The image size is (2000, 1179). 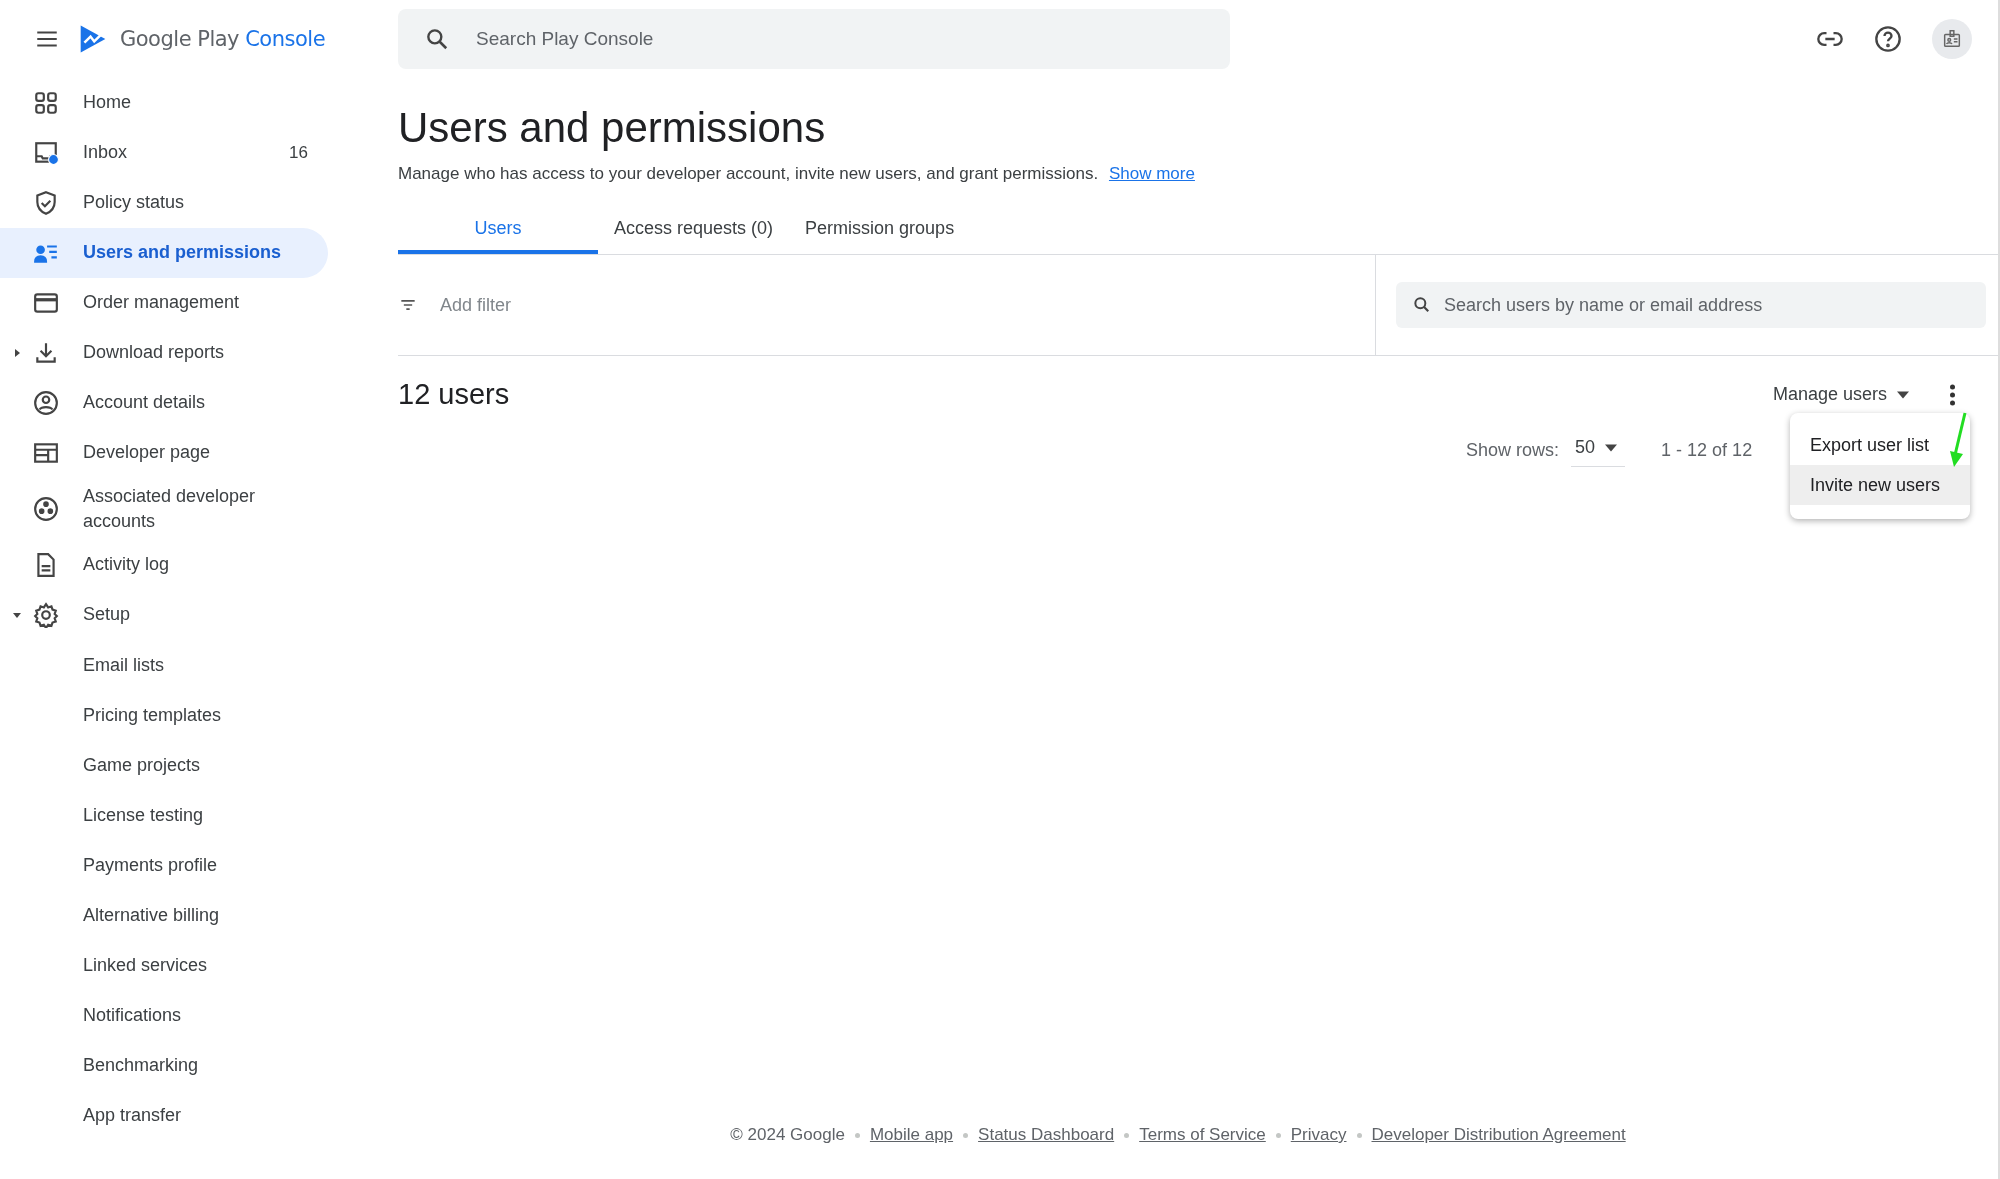 I want to click on sidebar-item: Download reports, so click(x=164, y=353).